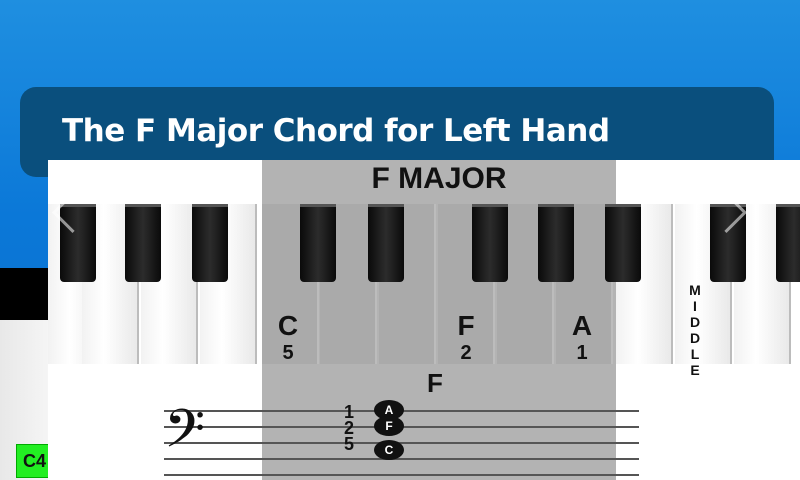  Describe the element at coordinates (582, 353) in the screenshot. I see `finger-number: 1` at that location.